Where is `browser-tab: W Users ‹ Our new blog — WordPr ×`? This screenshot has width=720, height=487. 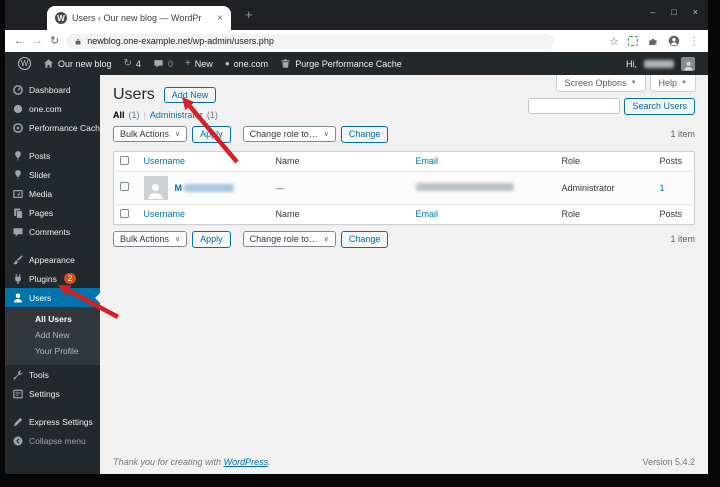
browser-tab: W Users ‹ Our new blog — WordPr × is located at coordinates (139, 18).